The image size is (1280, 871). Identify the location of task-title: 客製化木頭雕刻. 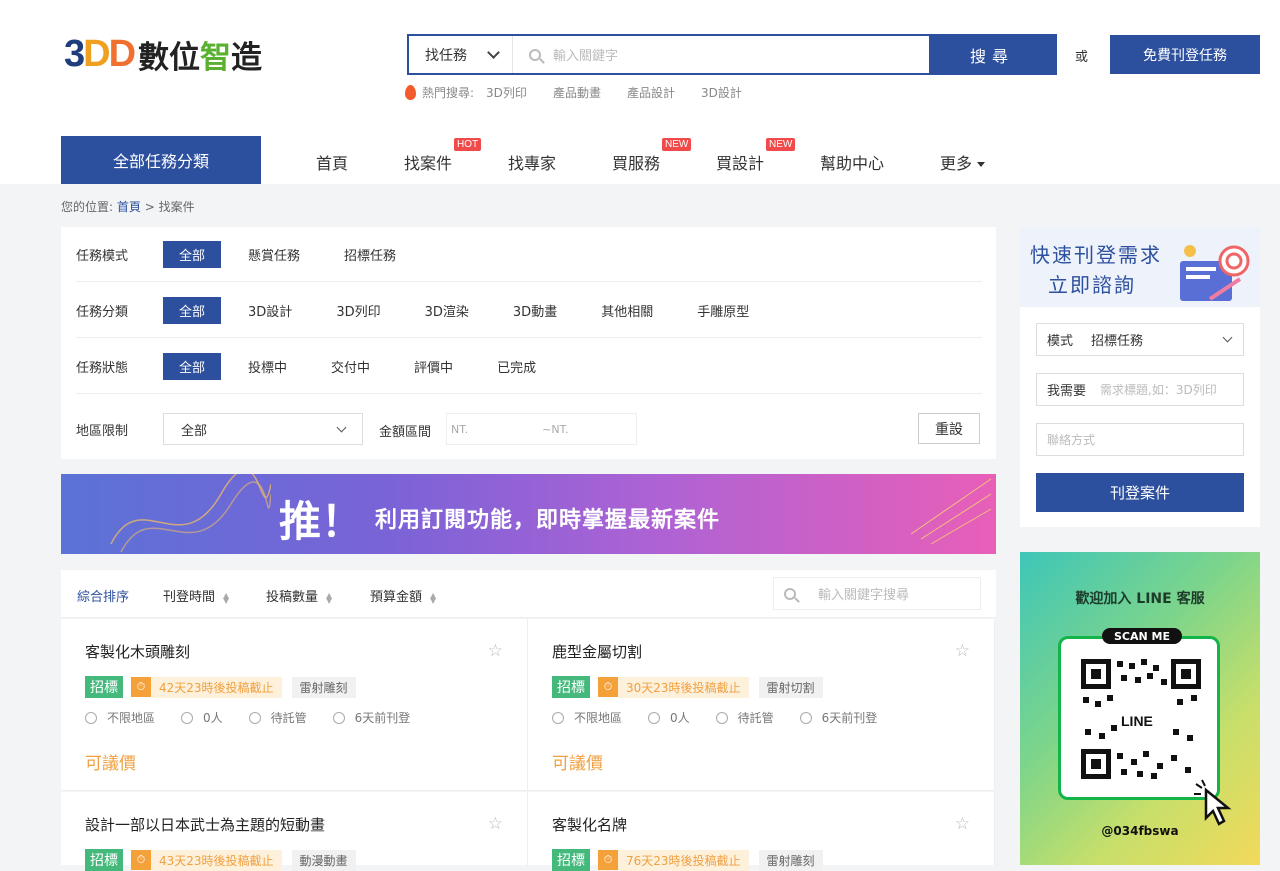
(137, 651).